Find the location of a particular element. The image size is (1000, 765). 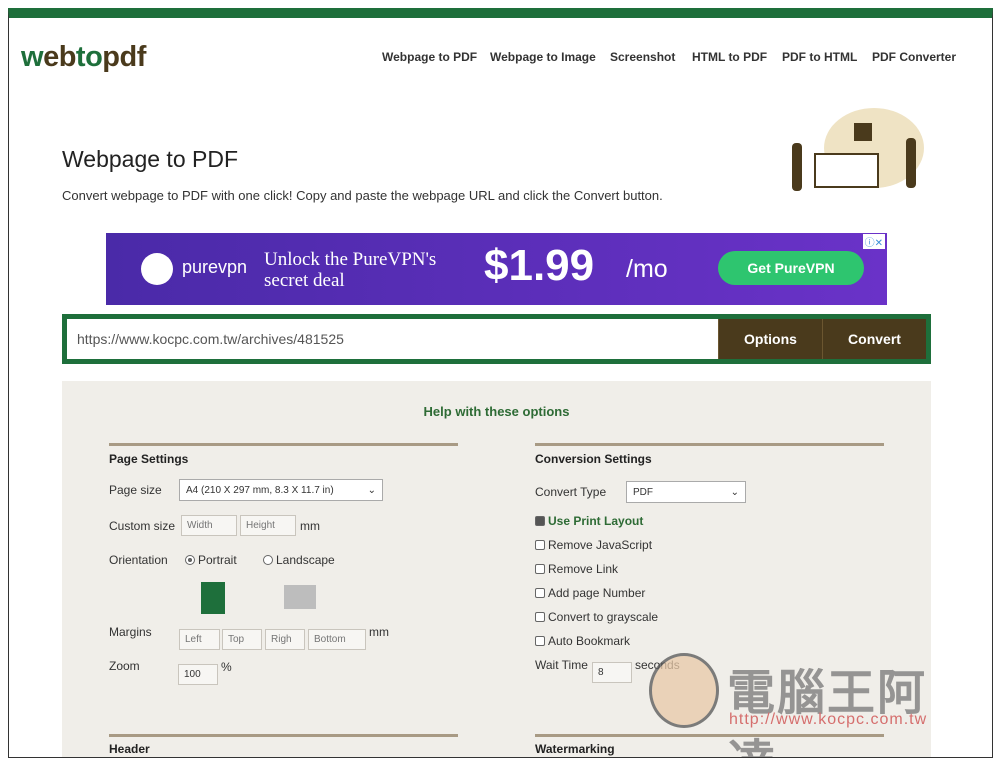

watermark-logo: 電腦王阿達 http://www.kocpc.com.tw is located at coordinates (804, 702).